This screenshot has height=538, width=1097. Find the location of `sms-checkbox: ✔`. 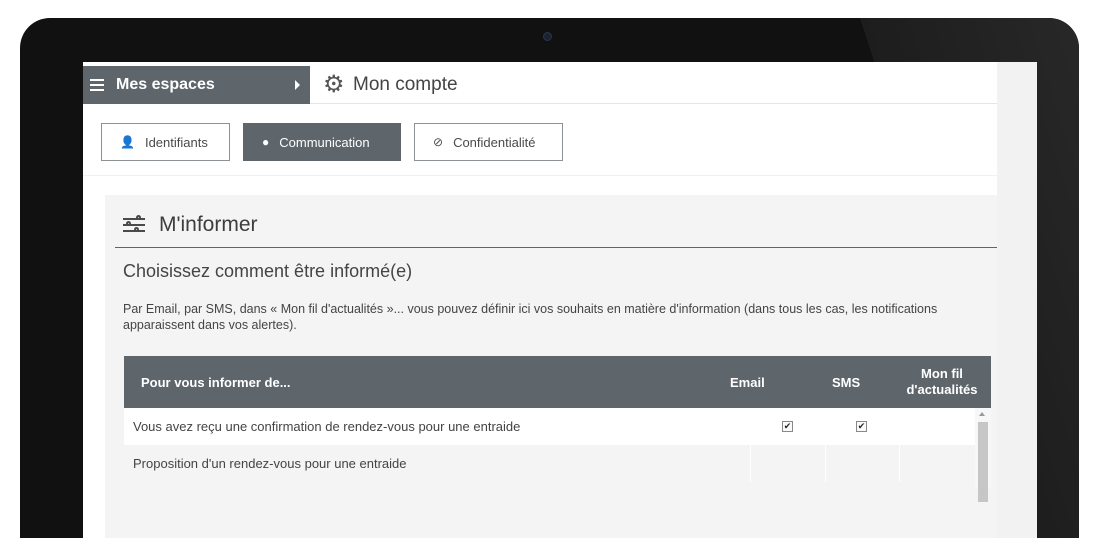

sms-checkbox: ✔ is located at coordinates (861, 426).